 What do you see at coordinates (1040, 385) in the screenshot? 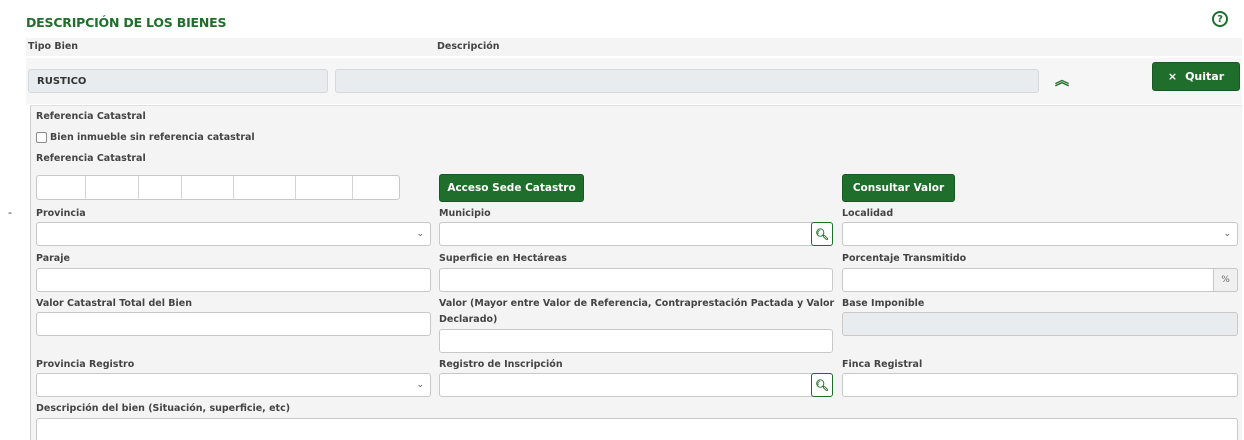
I see `finca-registral-input` at bounding box center [1040, 385].